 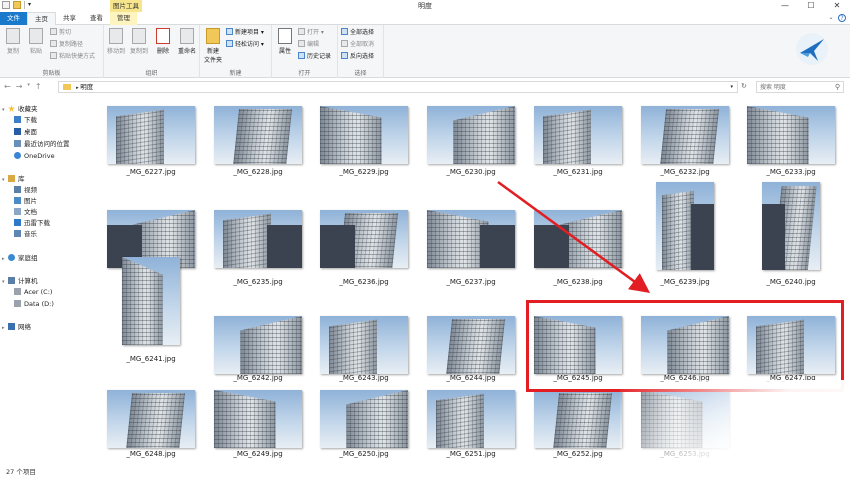 What do you see at coordinates (20, 258) in the screenshot?
I see `sidebar-item-homegroup: ▸ 家庭组` at bounding box center [20, 258].